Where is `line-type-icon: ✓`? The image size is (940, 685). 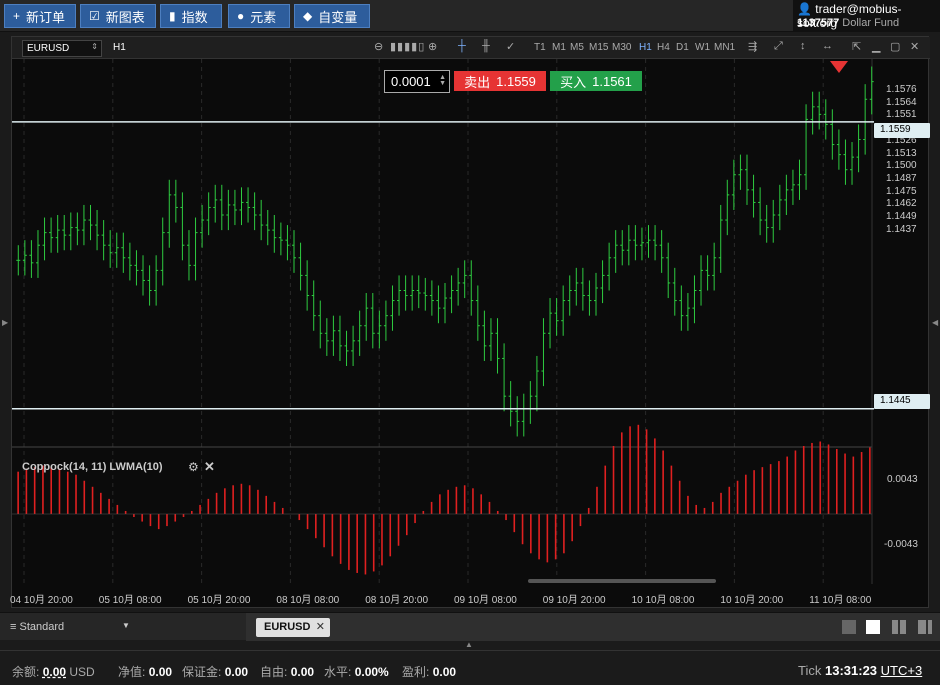 line-type-icon: ✓ is located at coordinates (510, 46).